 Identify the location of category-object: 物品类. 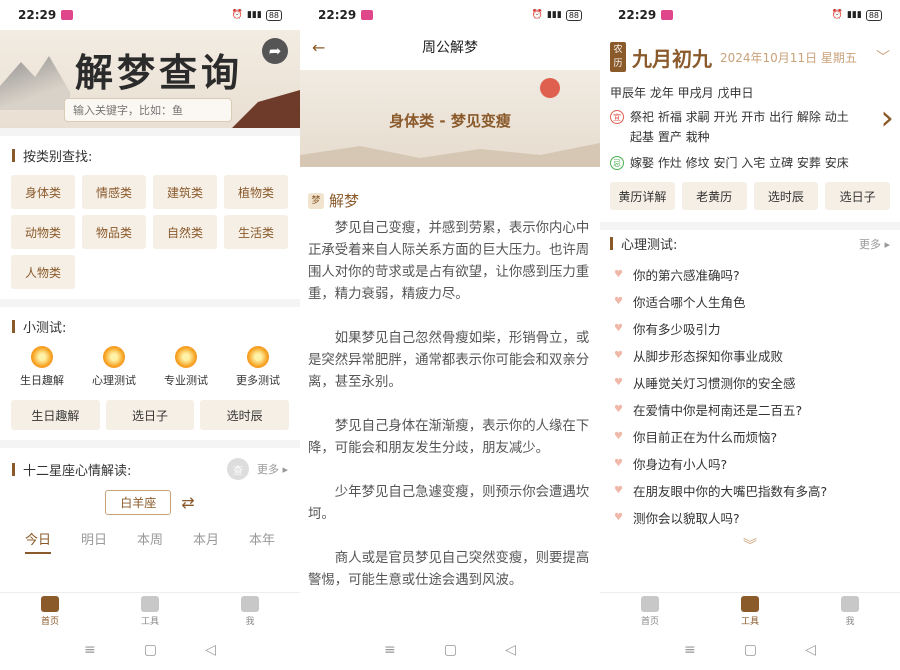
(114, 232).